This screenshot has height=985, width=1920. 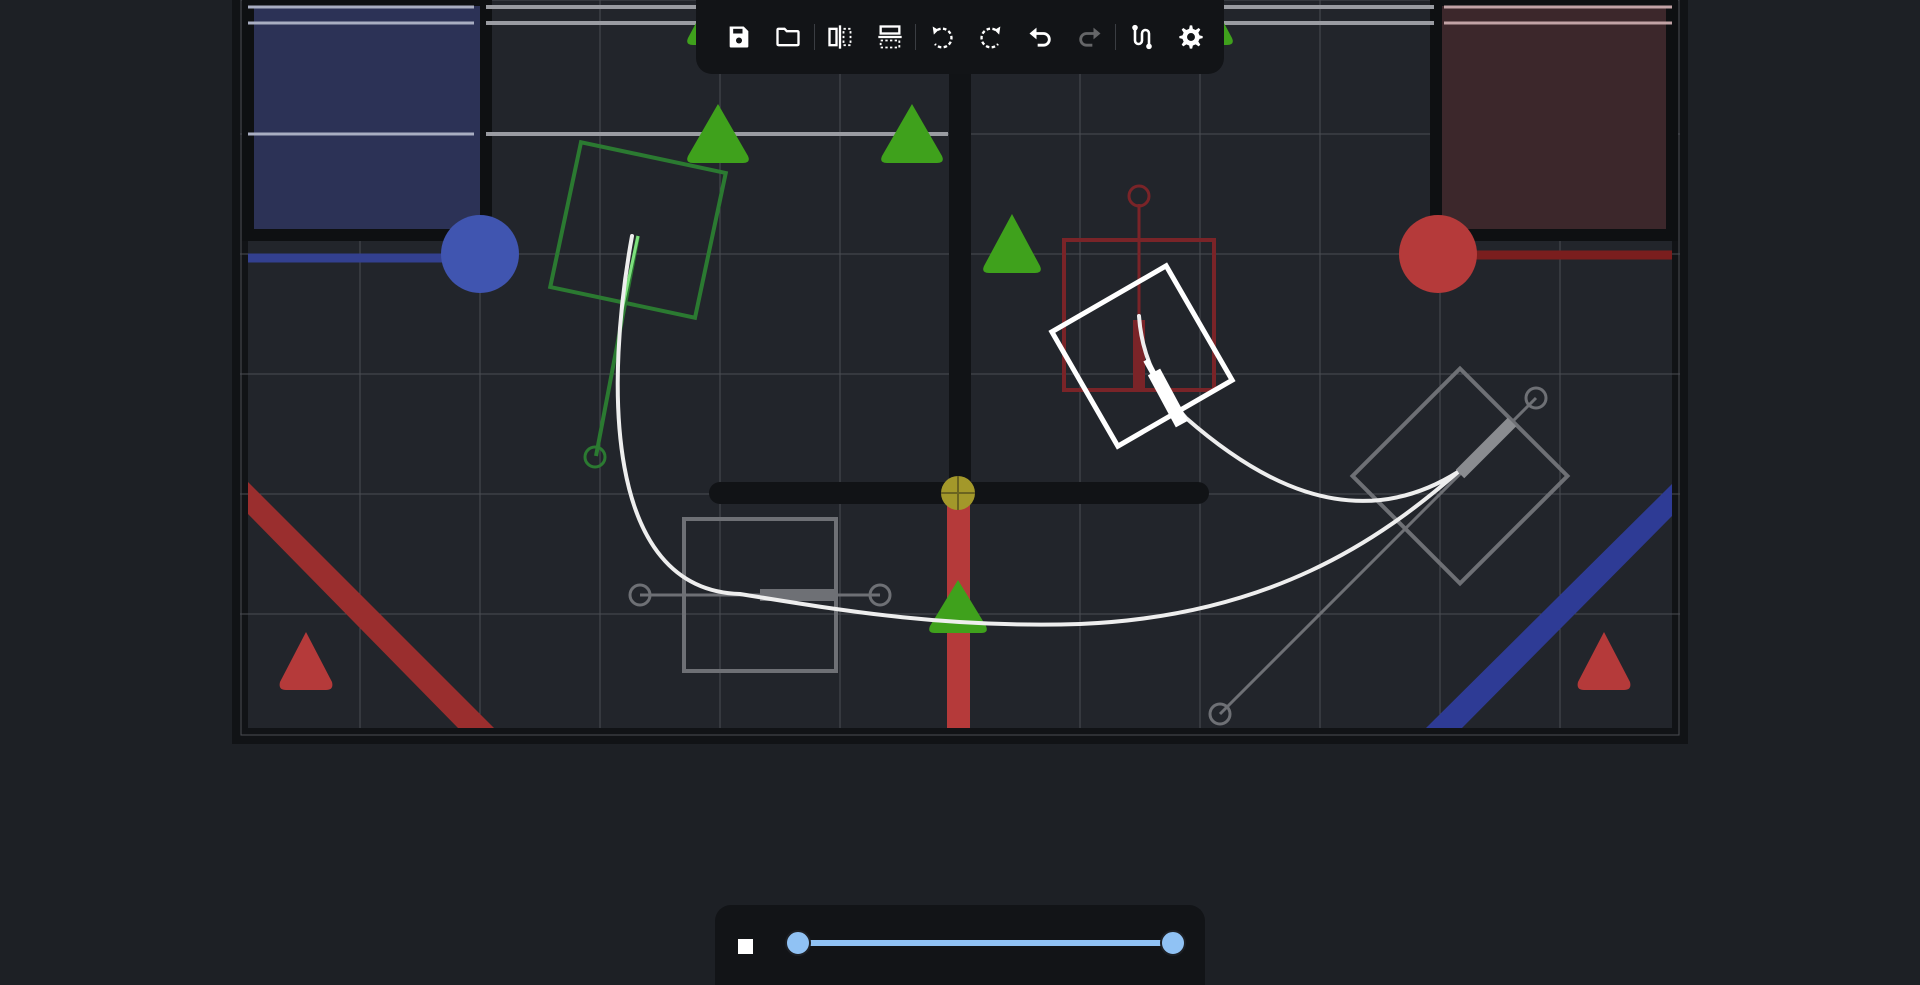 I want to click on folder-open-icon, so click(x=788, y=37).